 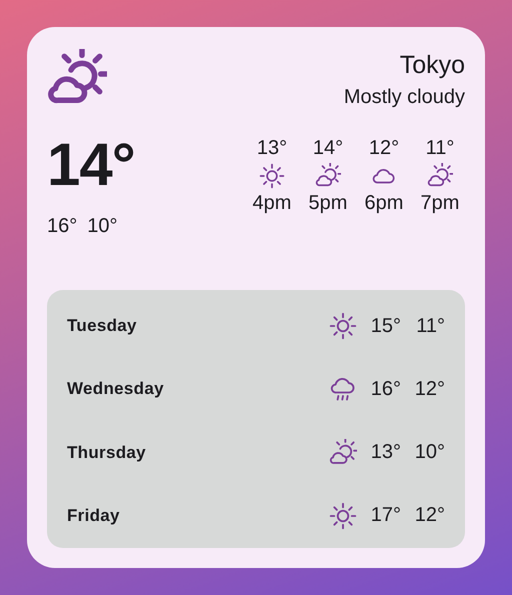 What do you see at coordinates (106, 452) in the screenshot?
I see `day-name: Thursday` at bounding box center [106, 452].